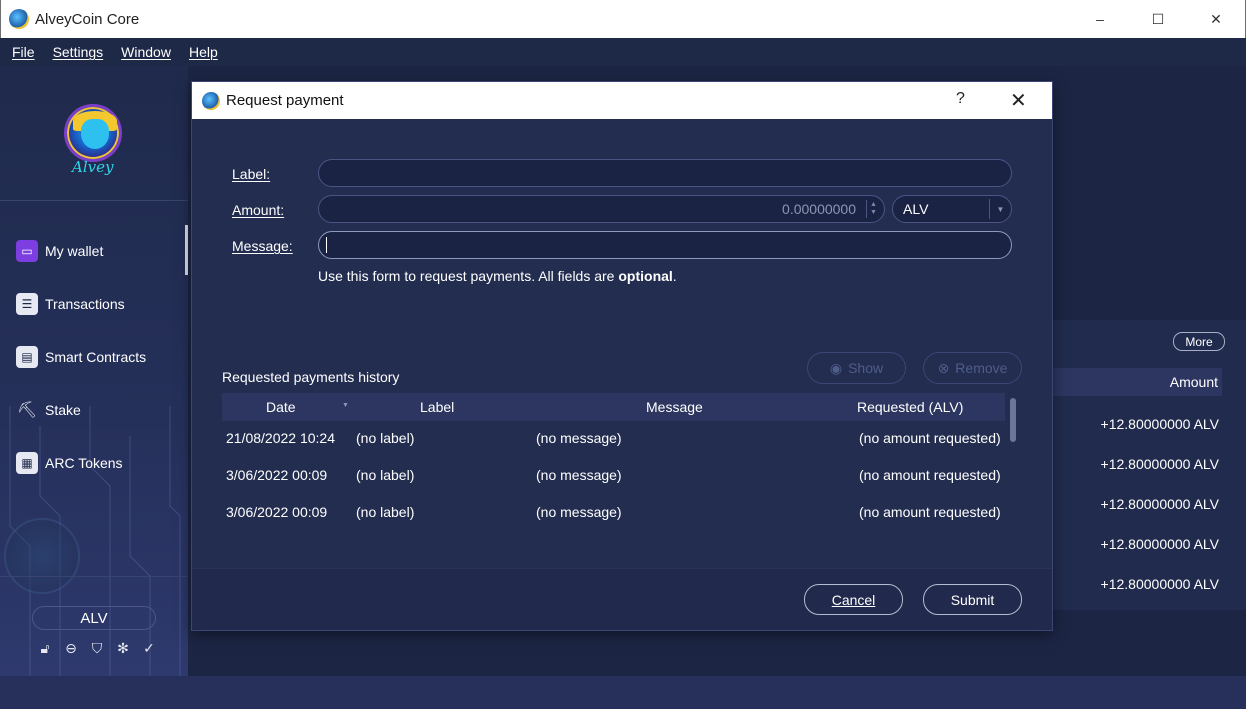 The height and width of the screenshot is (709, 1246). Describe the element at coordinates (910, 407) in the screenshot. I see `column-header-requested: Requested (ALV)` at that location.